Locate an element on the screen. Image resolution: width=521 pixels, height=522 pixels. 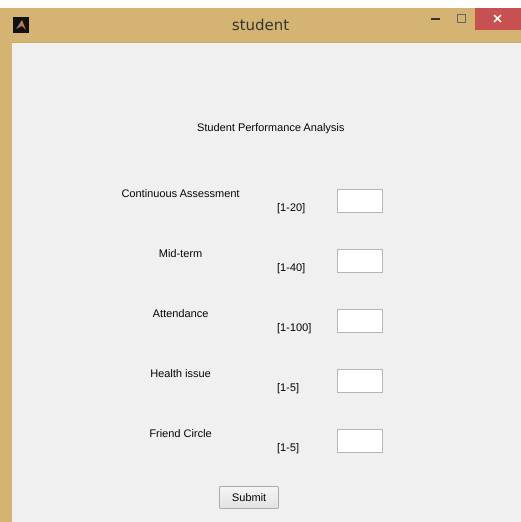
submit-button: Submit is located at coordinates (249, 497).